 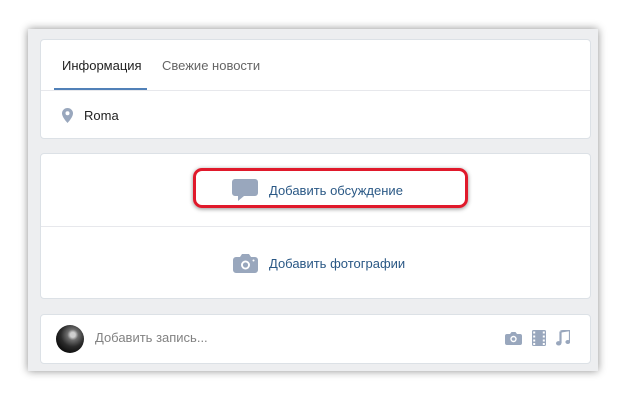 What do you see at coordinates (245, 263) in the screenshot?
I see `camera-icon` at bounding box center [245, 263].